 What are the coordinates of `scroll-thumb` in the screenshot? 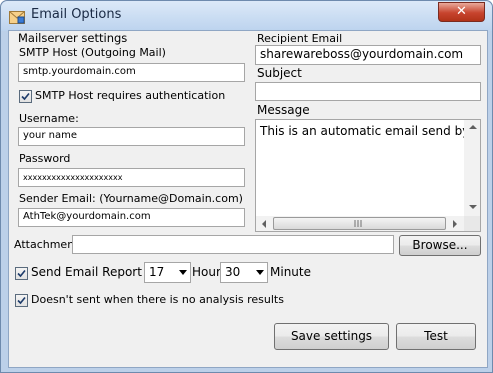 It's located at (359, 223).